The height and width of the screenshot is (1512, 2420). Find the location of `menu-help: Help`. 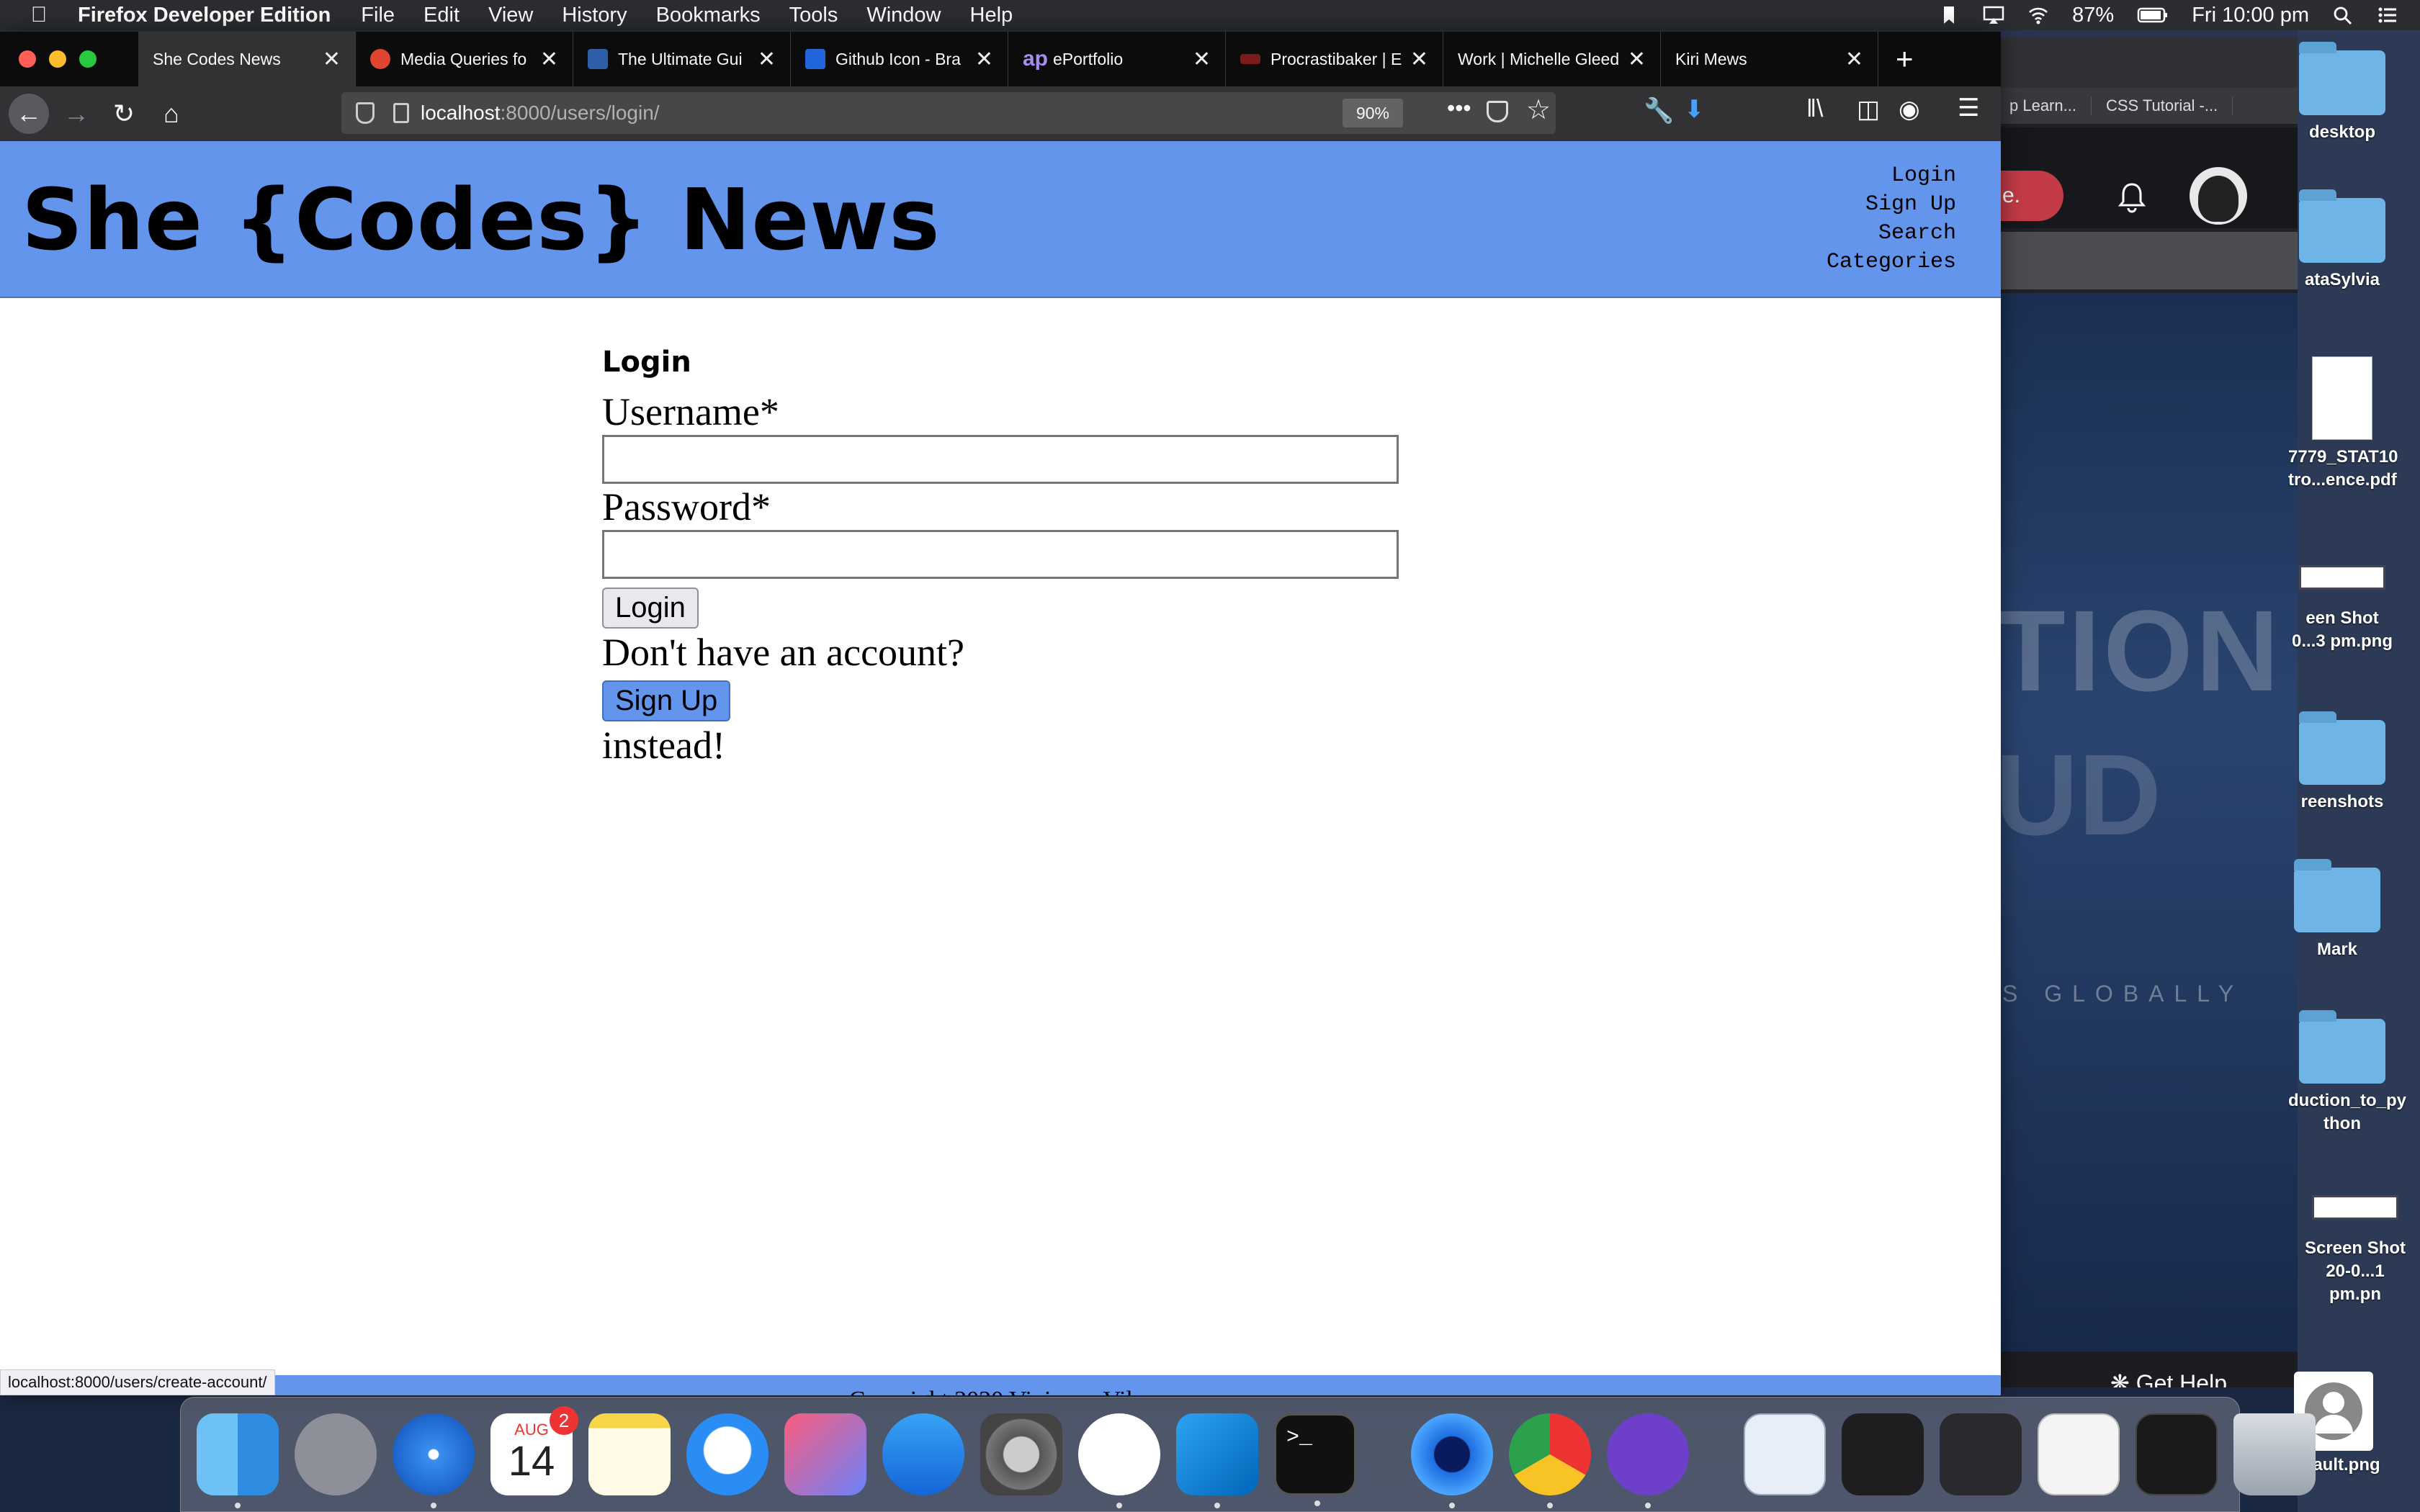

menu-help: Help is located at coordinates (991, 15).